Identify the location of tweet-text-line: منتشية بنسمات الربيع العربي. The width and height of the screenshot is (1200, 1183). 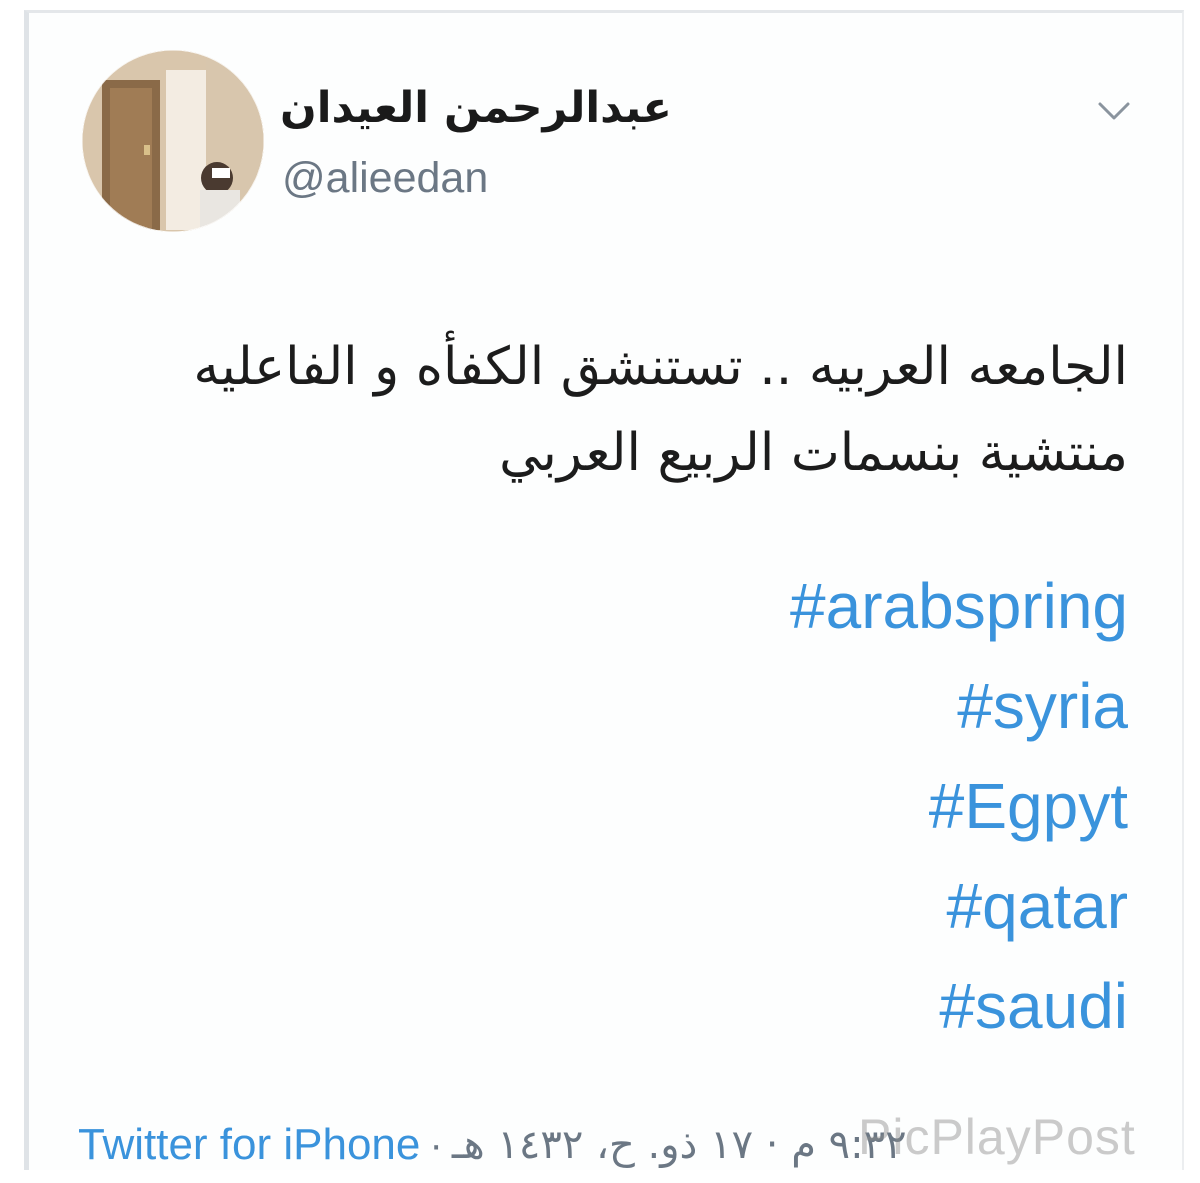
(813, 453).